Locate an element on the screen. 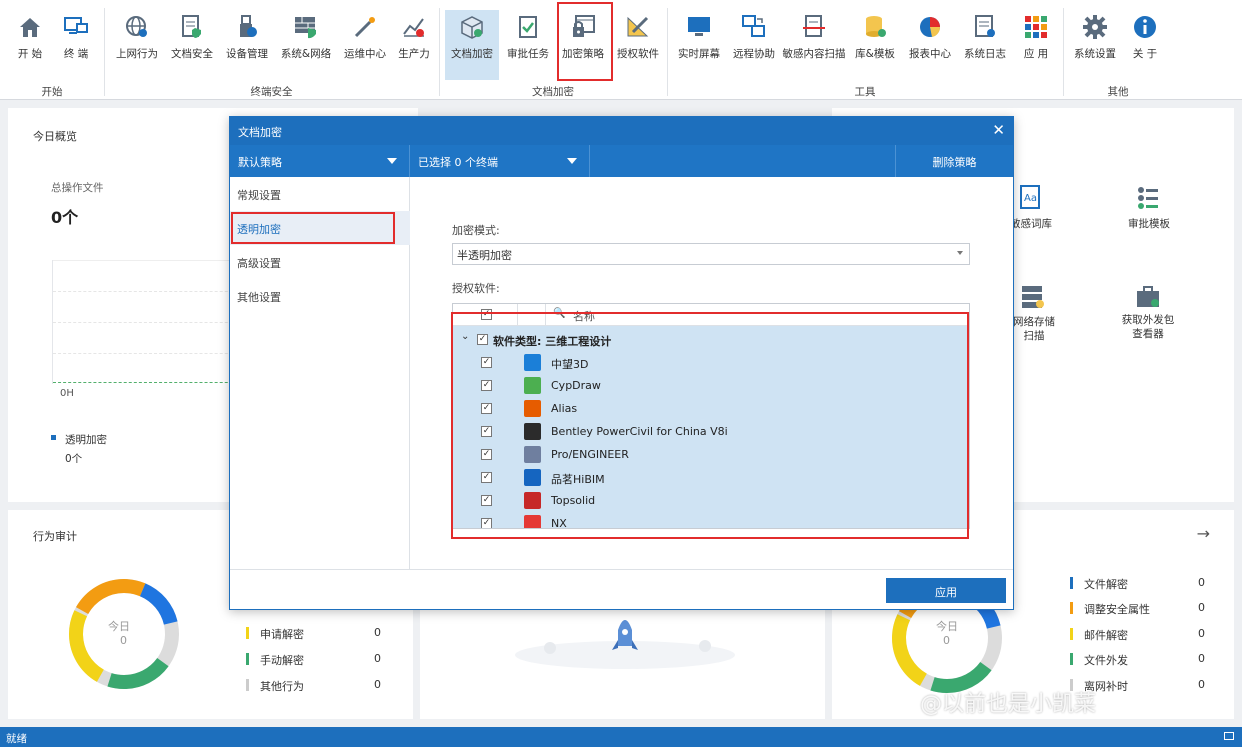  legend-marker is located at coordinates (53, 437).